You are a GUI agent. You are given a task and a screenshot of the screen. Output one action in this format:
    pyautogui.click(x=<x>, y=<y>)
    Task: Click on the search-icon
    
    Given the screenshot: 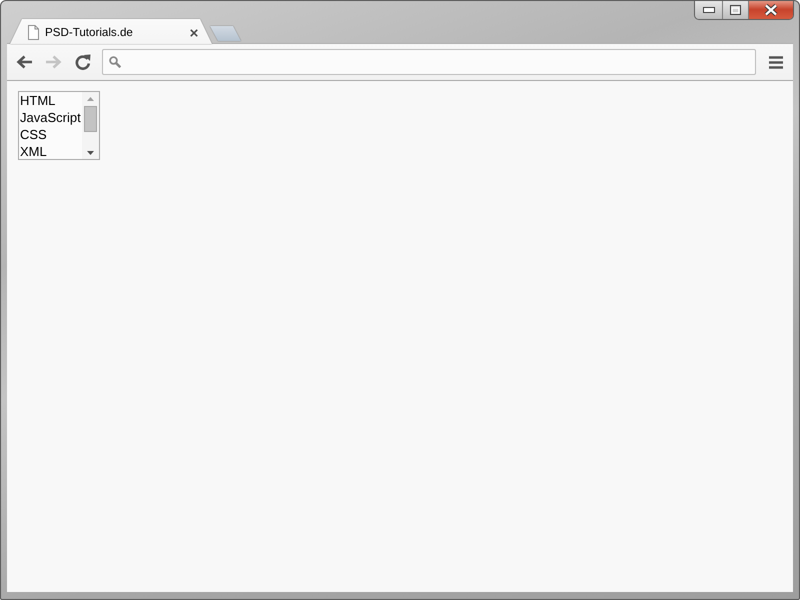 What is the action you would take?
    pyautogui.click(x=115, y=62)
    